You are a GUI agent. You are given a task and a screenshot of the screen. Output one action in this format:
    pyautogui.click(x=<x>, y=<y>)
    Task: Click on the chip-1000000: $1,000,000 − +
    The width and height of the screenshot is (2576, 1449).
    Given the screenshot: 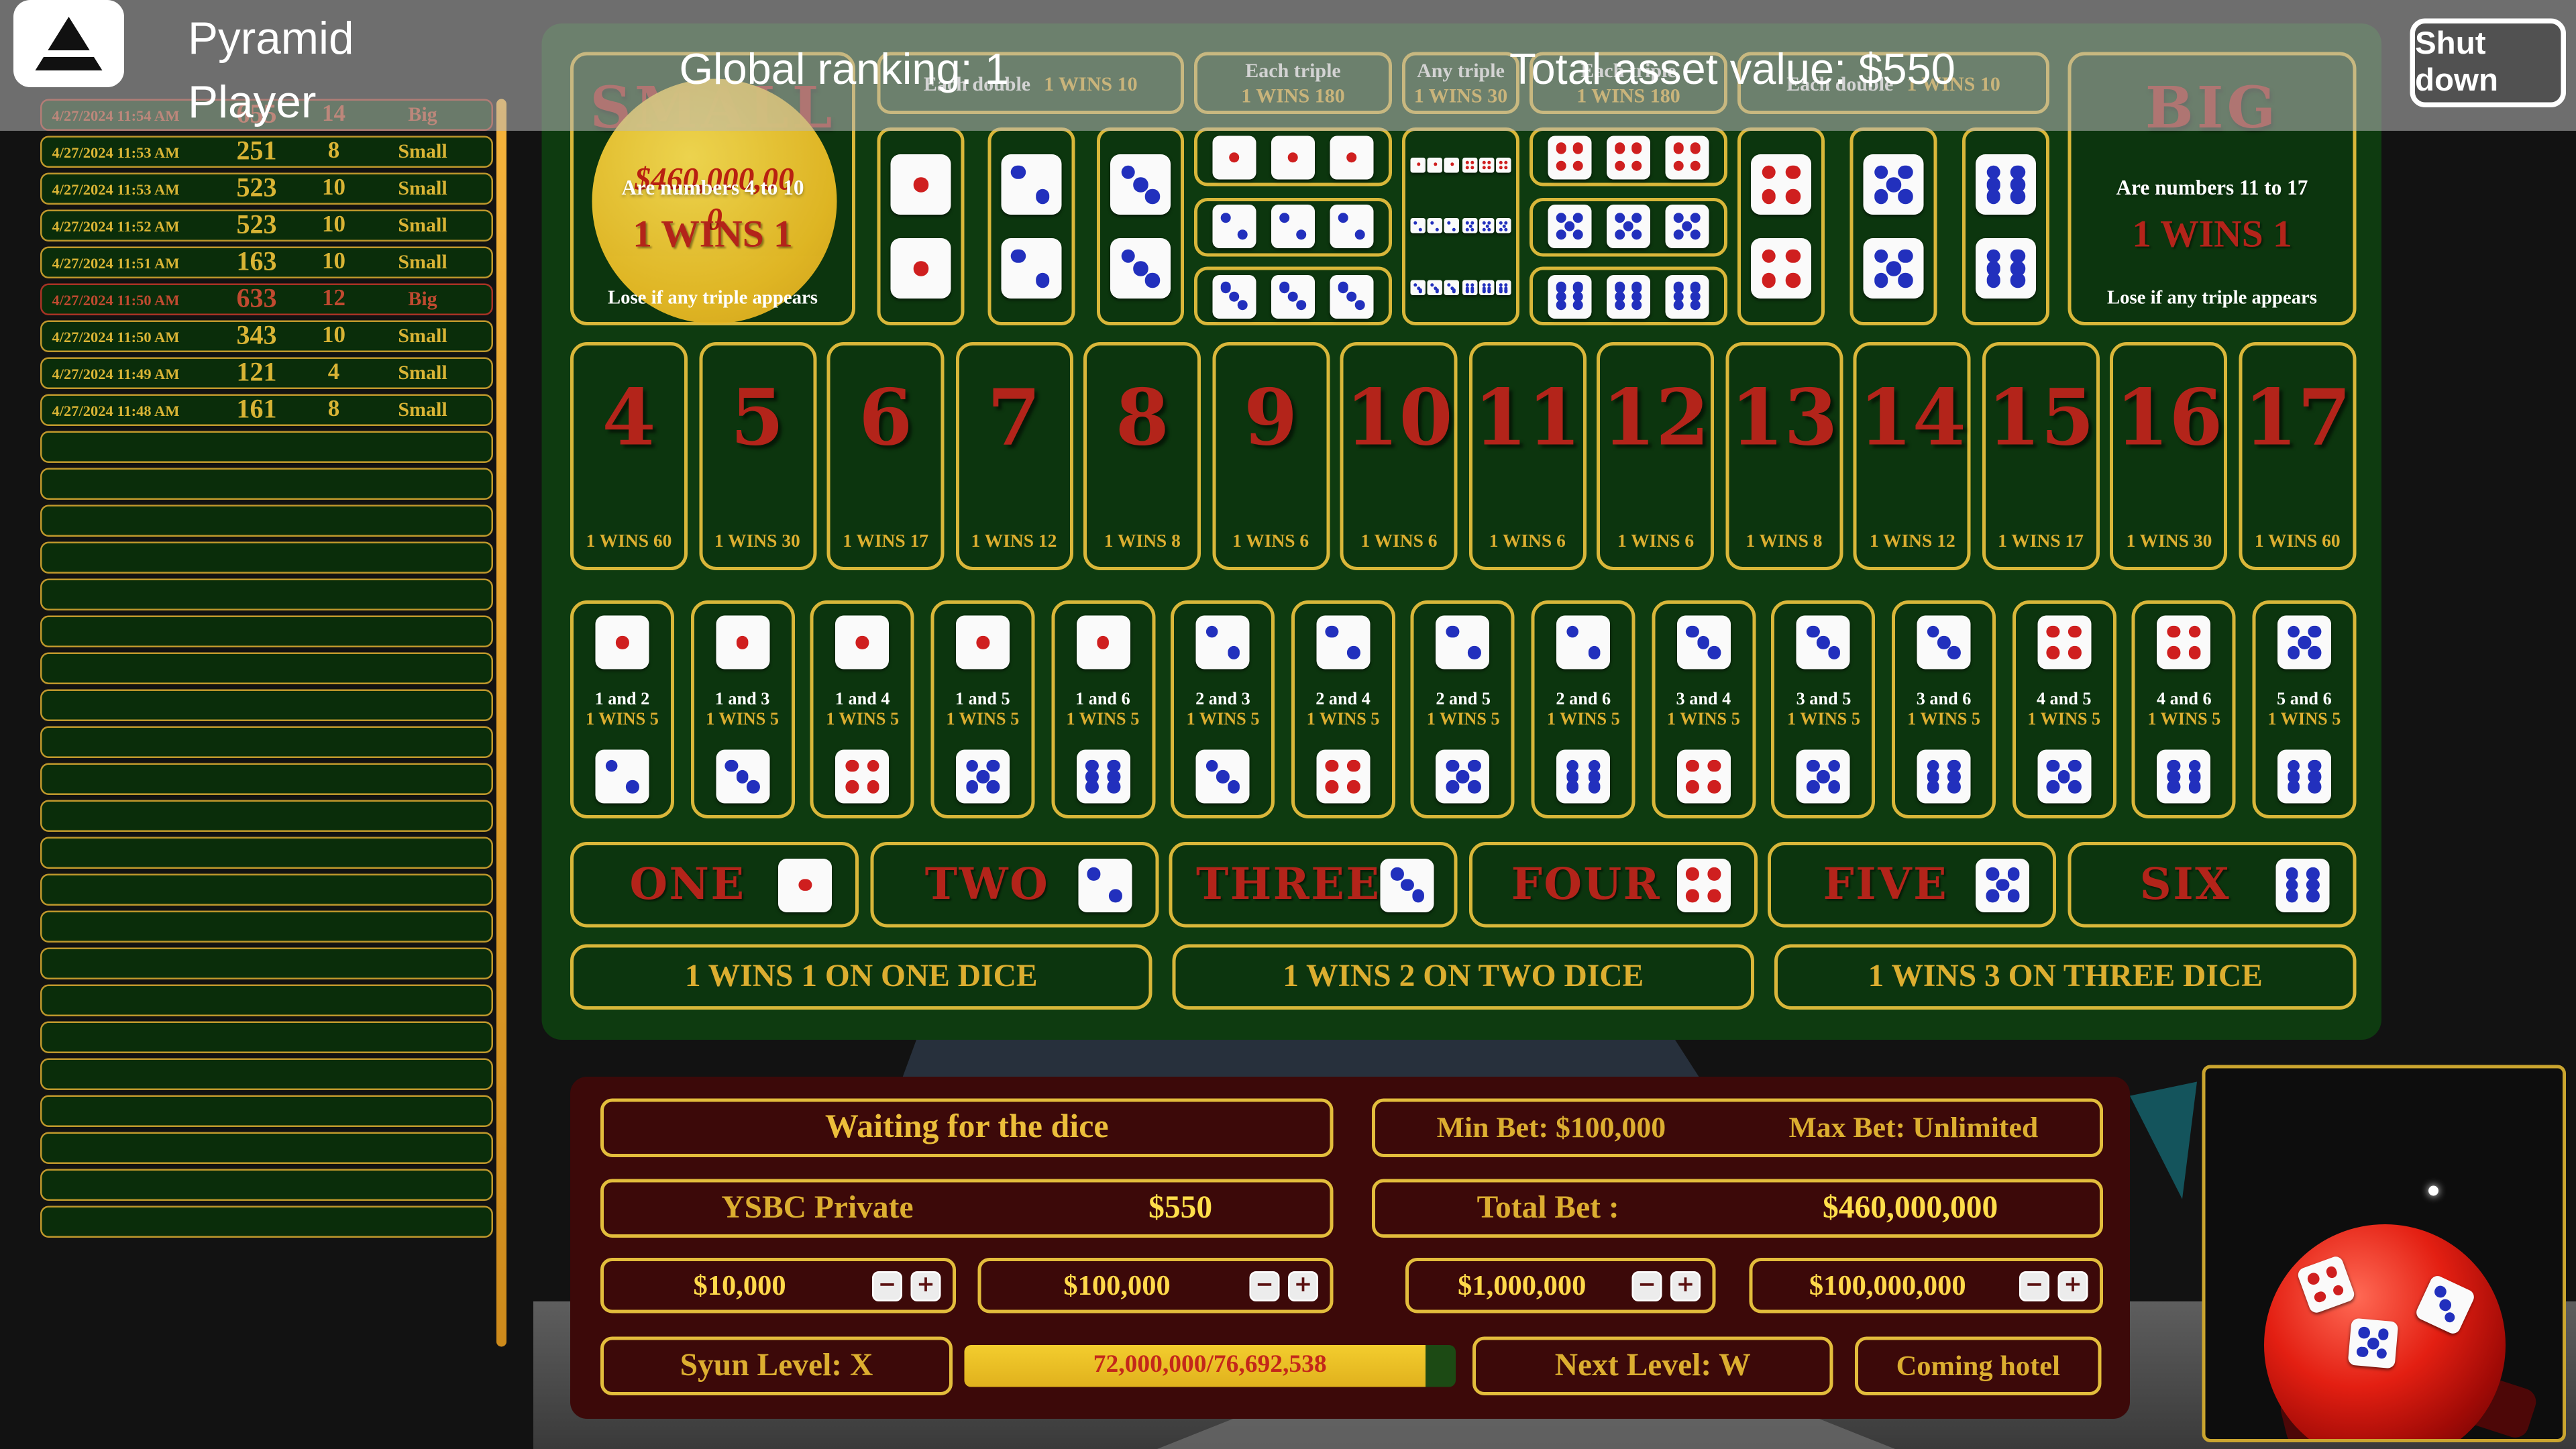 What is the action you would take?
    pyautogui.click(x=1560, y=1285)
    